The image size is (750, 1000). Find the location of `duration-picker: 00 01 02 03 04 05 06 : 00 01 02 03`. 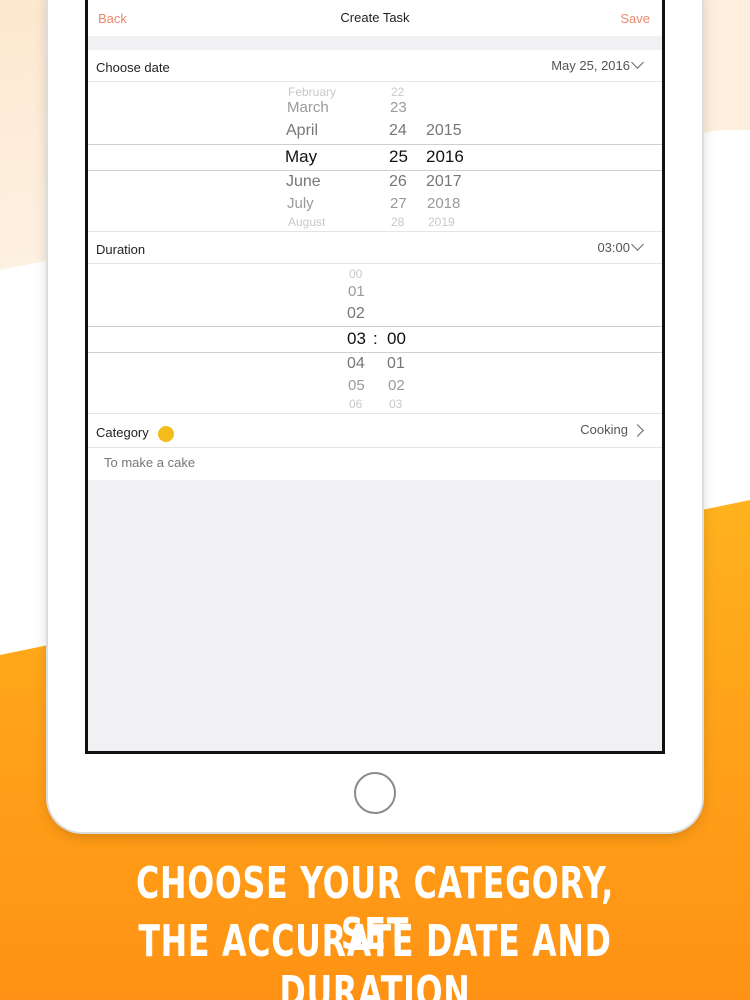

duration-picker: 00 01 02 03 04 05 06 : 00 01 02 03 is located at coordinates (375, 339).